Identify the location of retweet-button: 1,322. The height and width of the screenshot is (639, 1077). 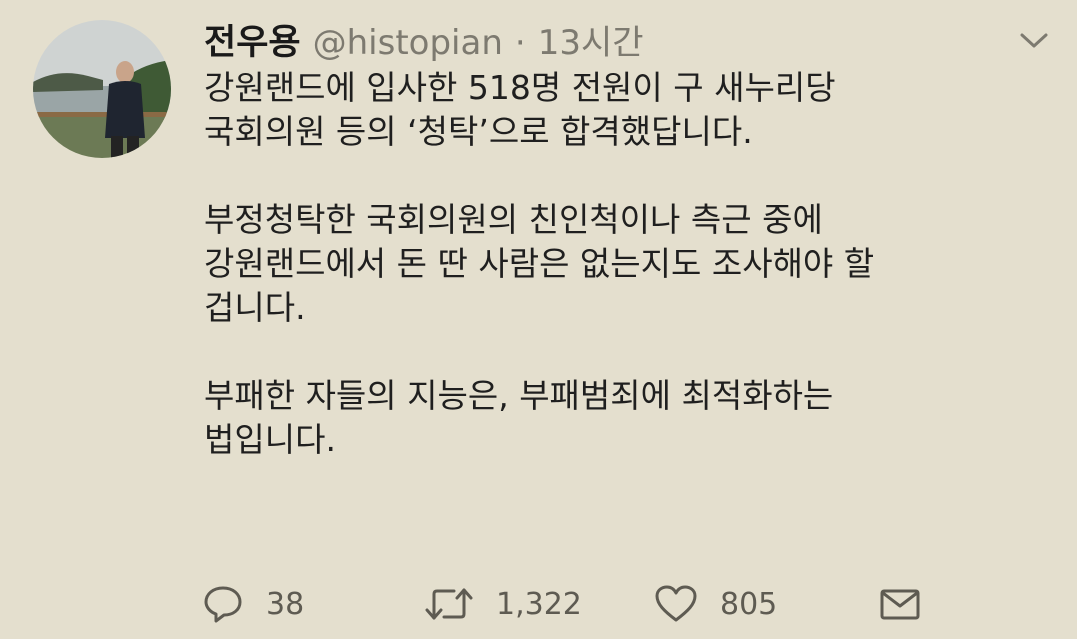
(503, 604).